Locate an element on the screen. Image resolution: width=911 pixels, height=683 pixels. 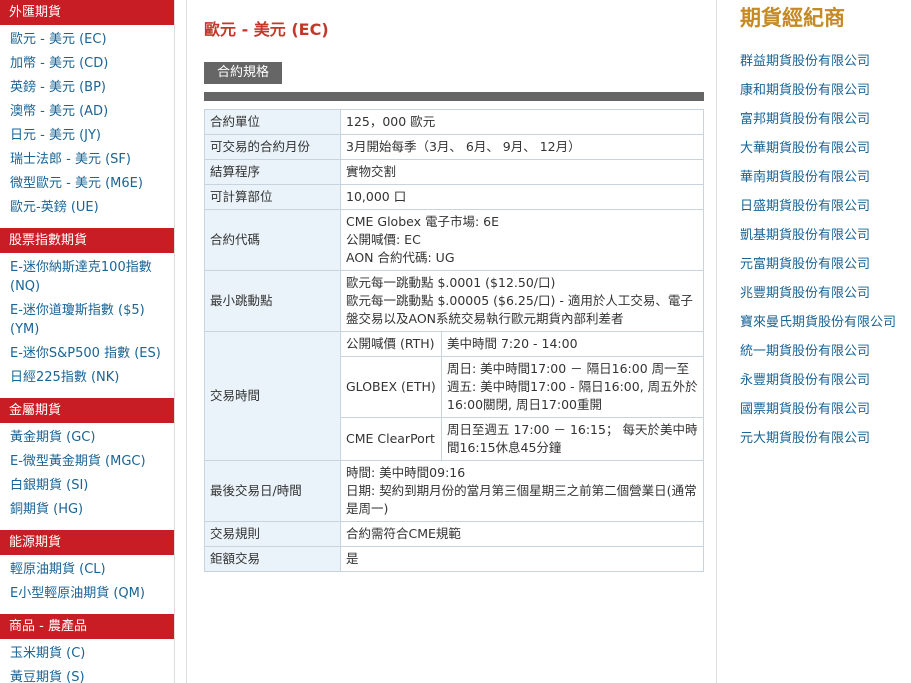
table-row: 可交易的合約月份 3月開始每季（3月、 6月、 9月、 12月） is located at coordinates (454, 147).